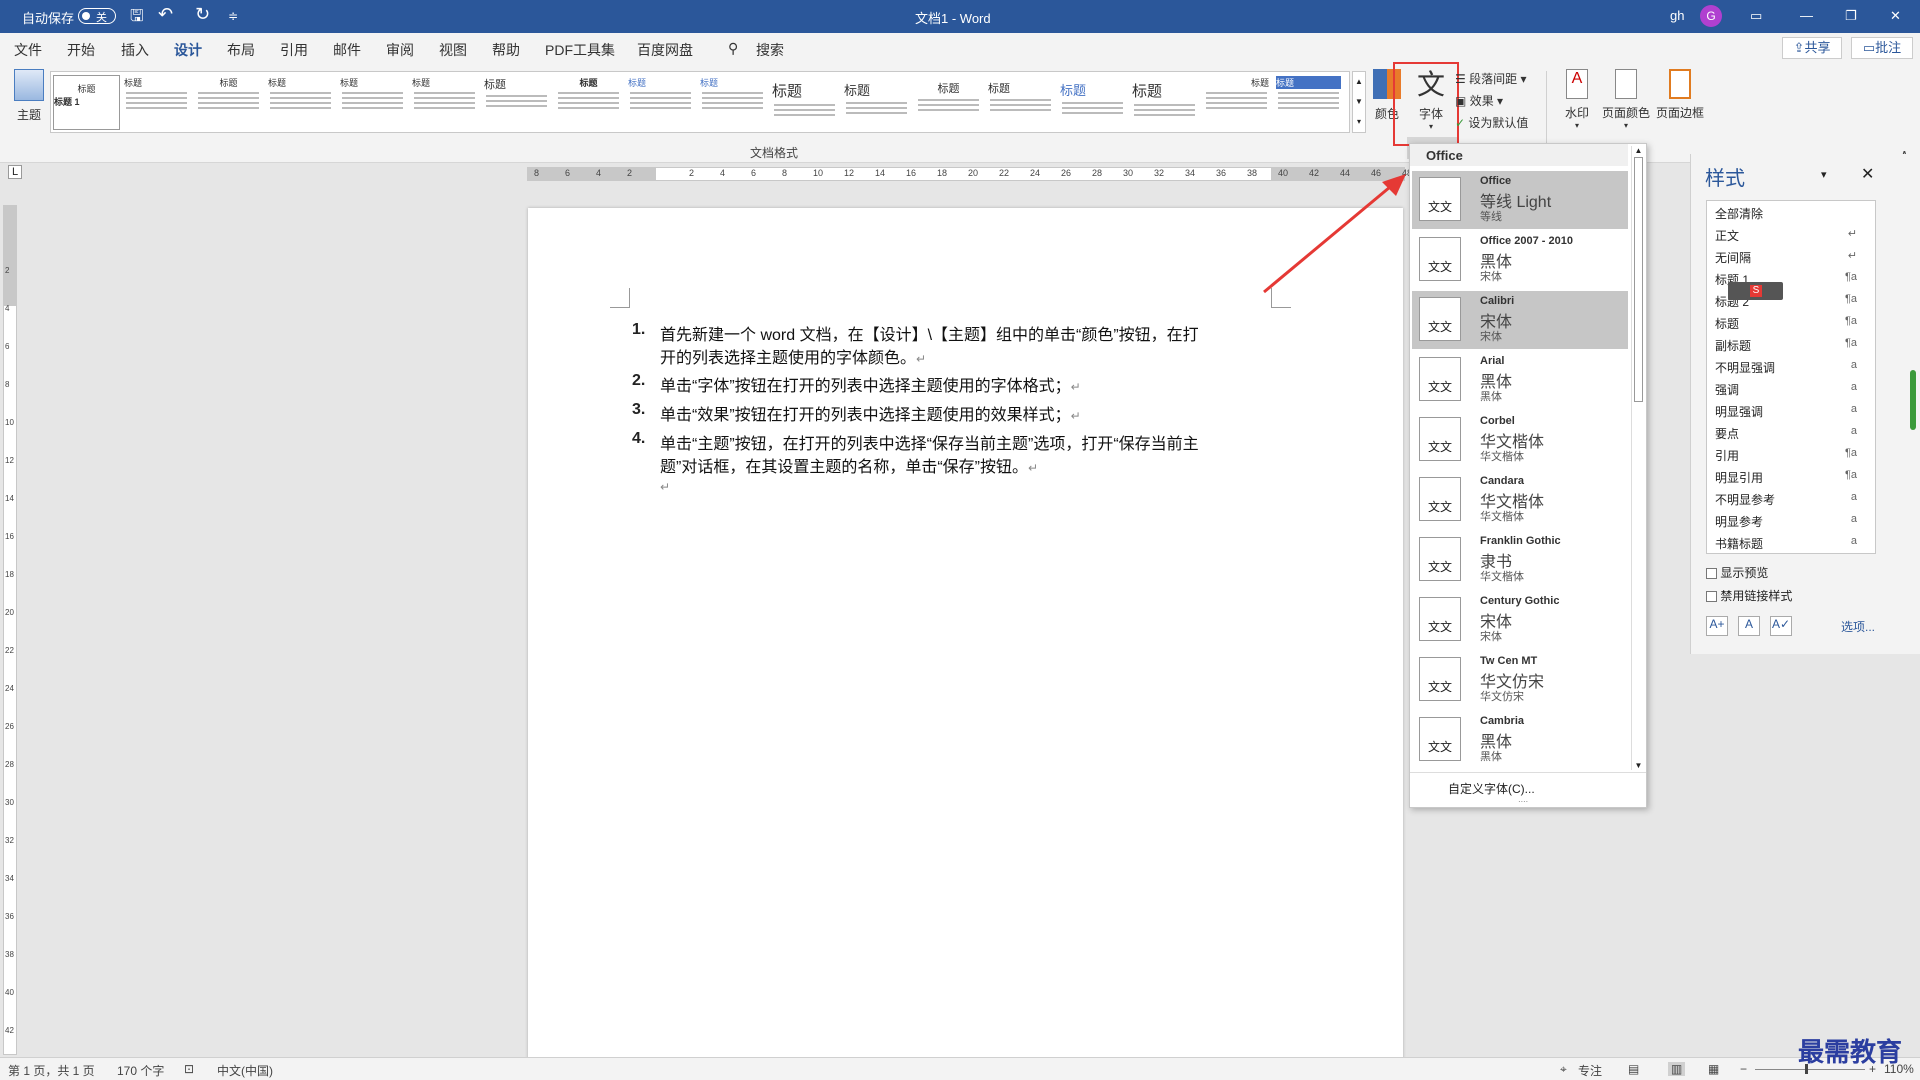 This screenshot has height=1080, width=1920. Describe the element at coordinates (1577, 99) in the screenshot. I see `watermark-button: A 水印 ▾` at that location.